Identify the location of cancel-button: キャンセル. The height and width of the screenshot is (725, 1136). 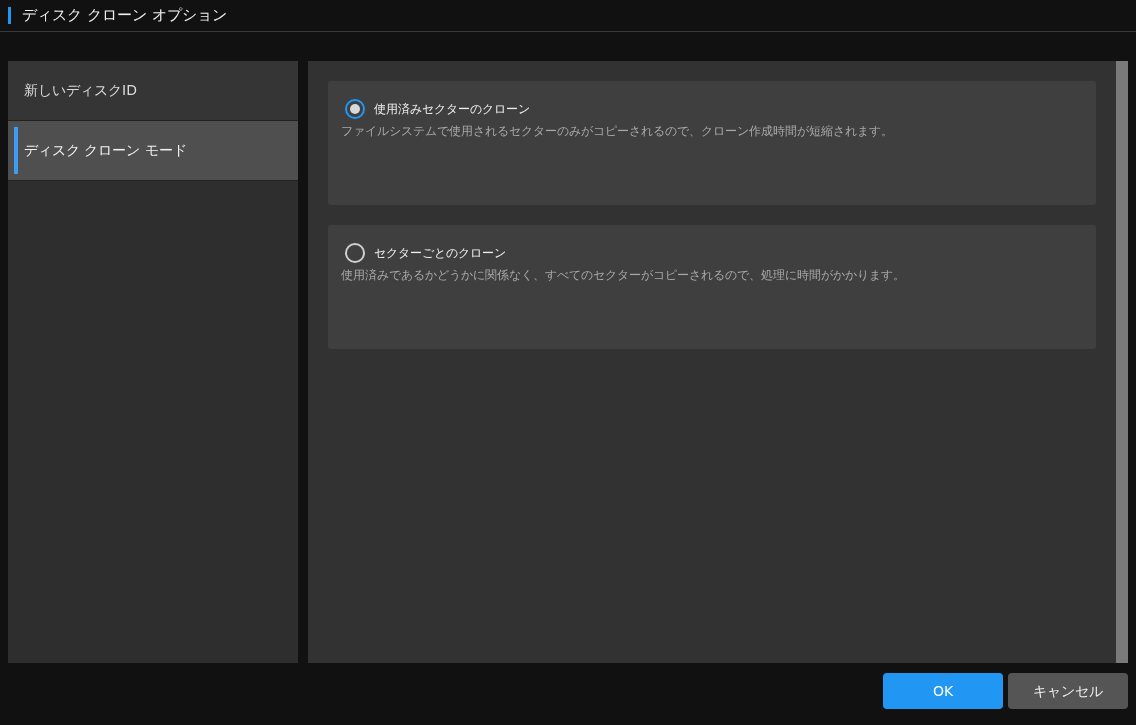
(1068, 691).